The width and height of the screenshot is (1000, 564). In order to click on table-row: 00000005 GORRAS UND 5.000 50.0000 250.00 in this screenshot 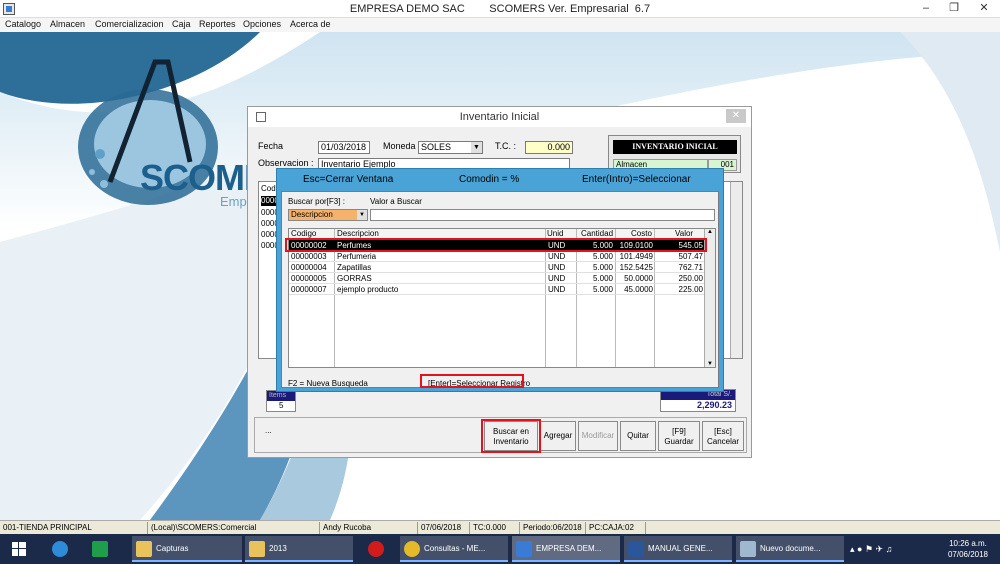, I will do `click(497, 278)`.